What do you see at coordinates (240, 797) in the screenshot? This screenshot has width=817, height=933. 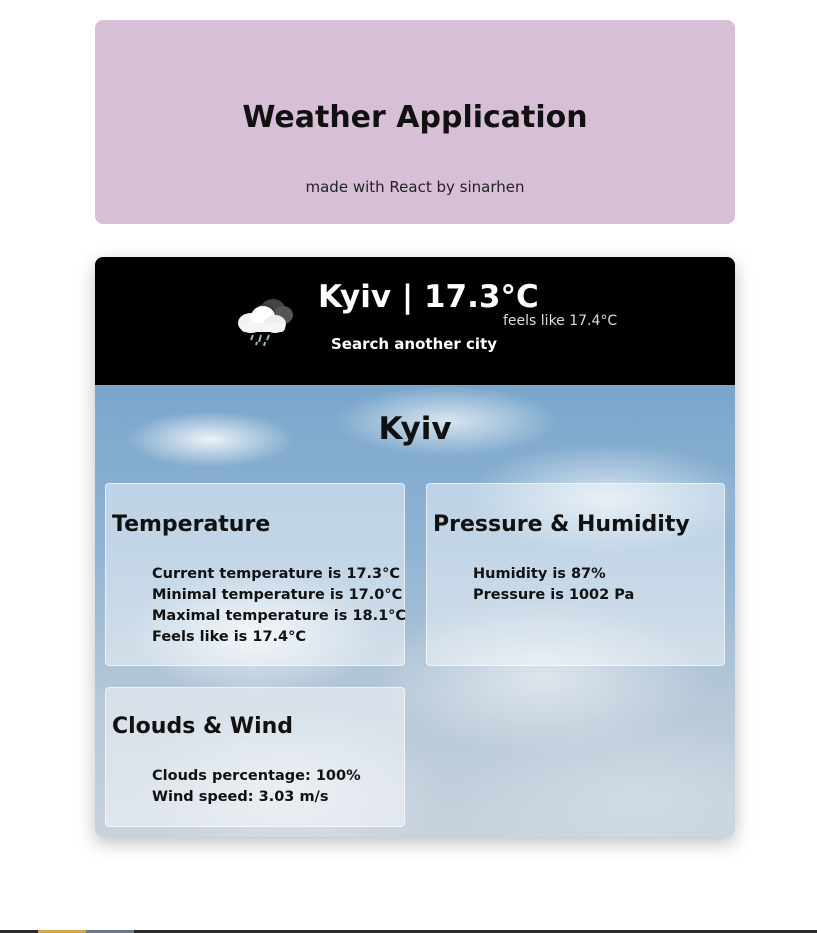 I see `list-item: Wind speed: 3.03 m/s` at bounding box center [240, 797].